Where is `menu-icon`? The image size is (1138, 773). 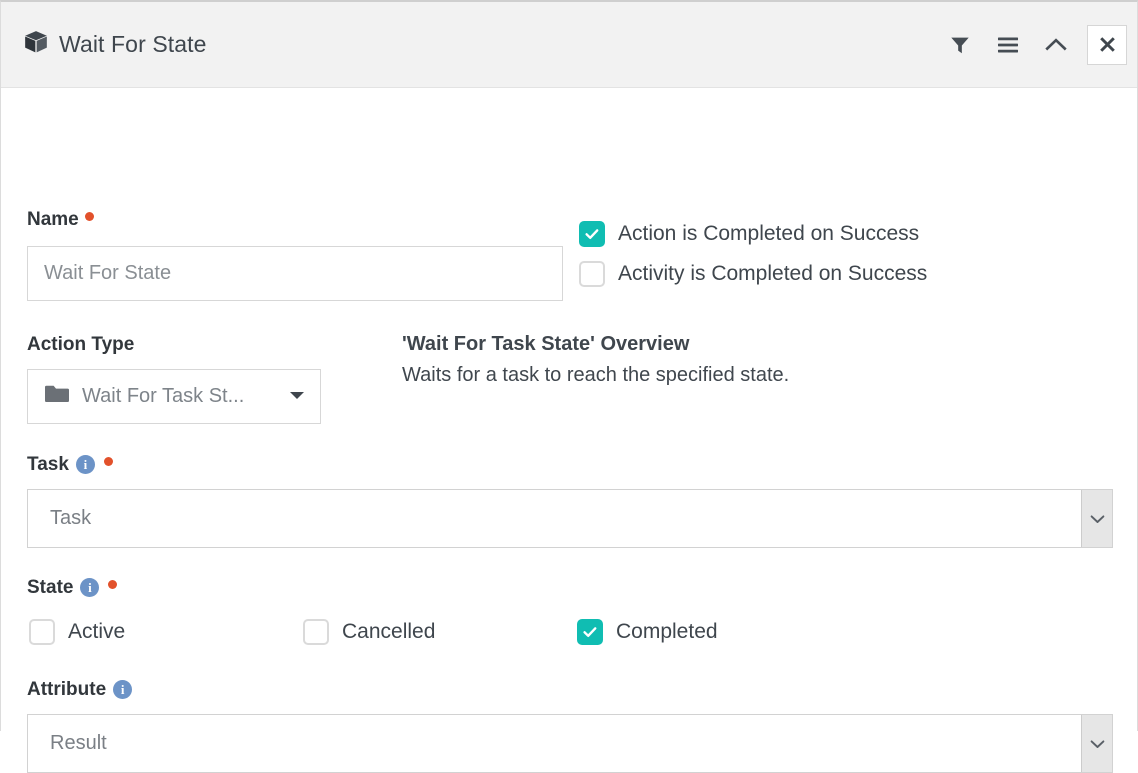 menu-icon is located at coordinates (1008, 45).